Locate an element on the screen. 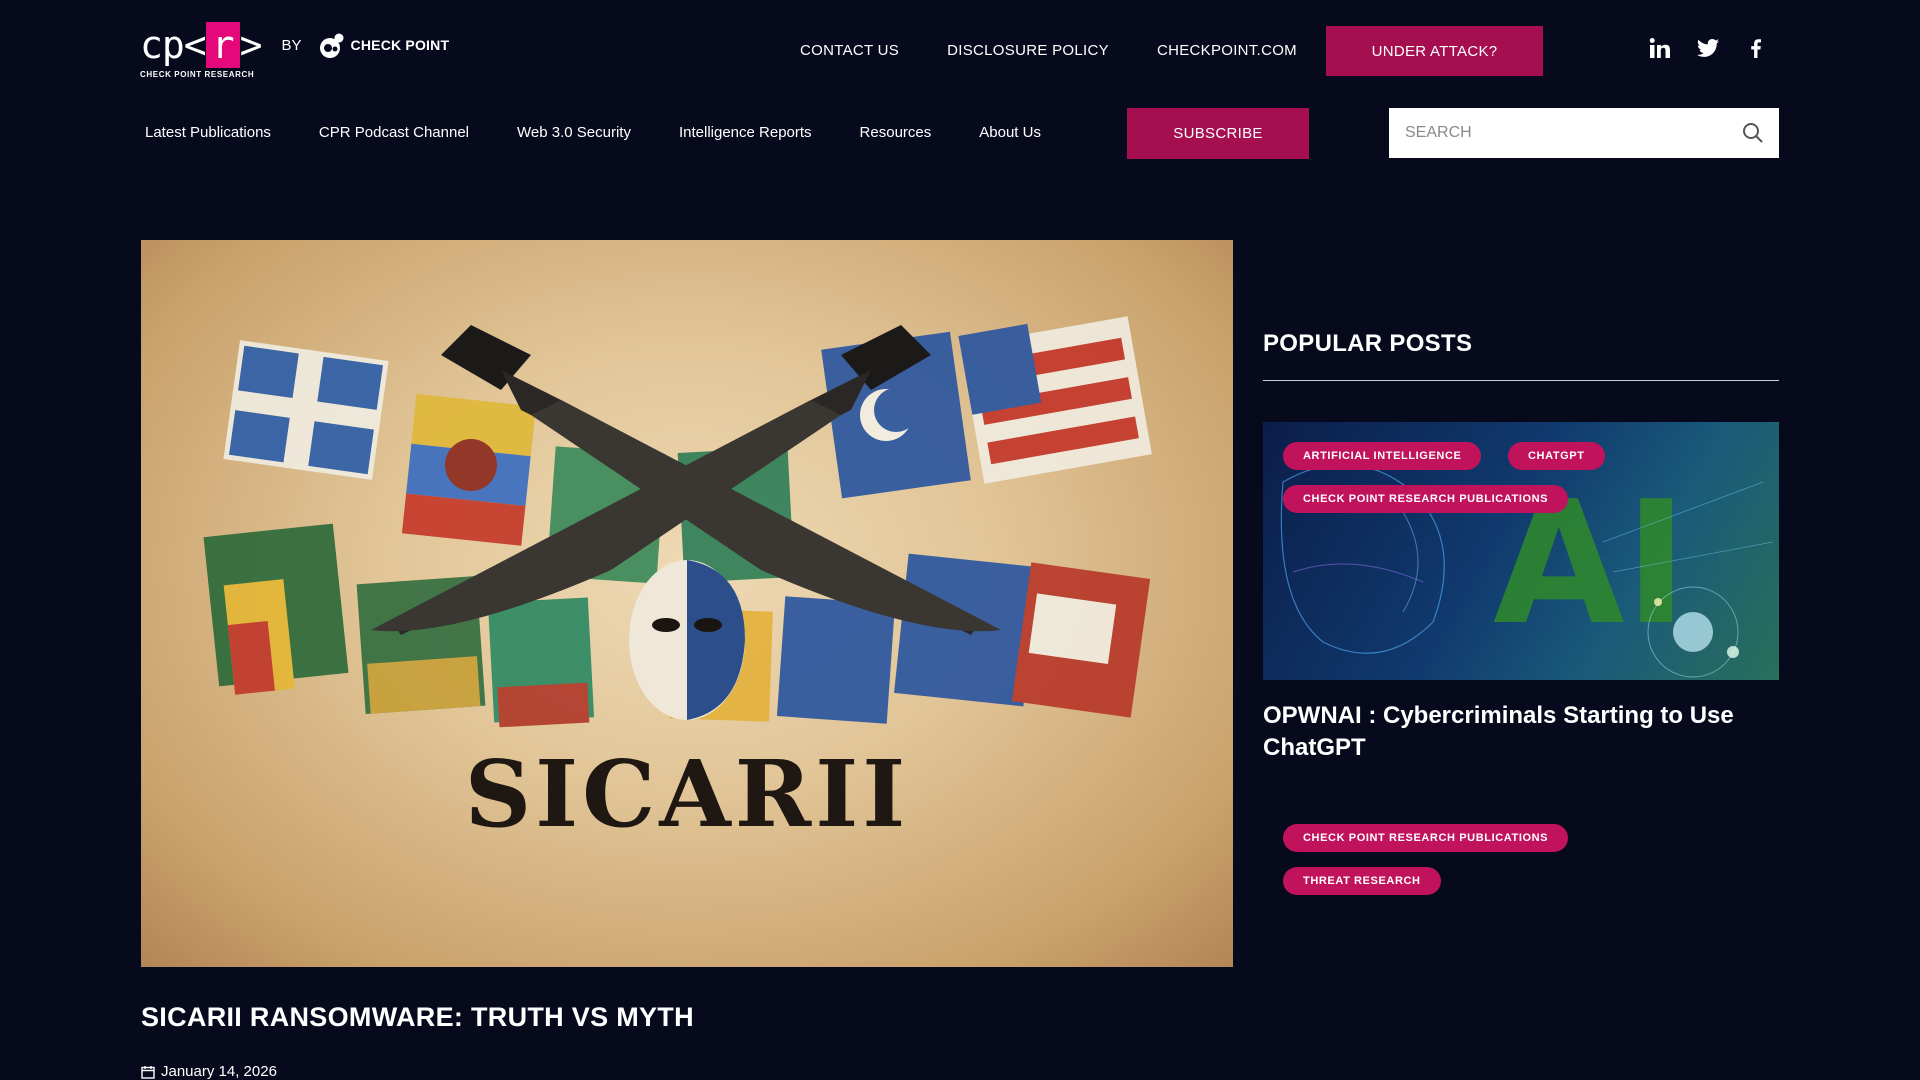 The image size is (1920, 1080). search-input is located at coordinates (1565, 133).